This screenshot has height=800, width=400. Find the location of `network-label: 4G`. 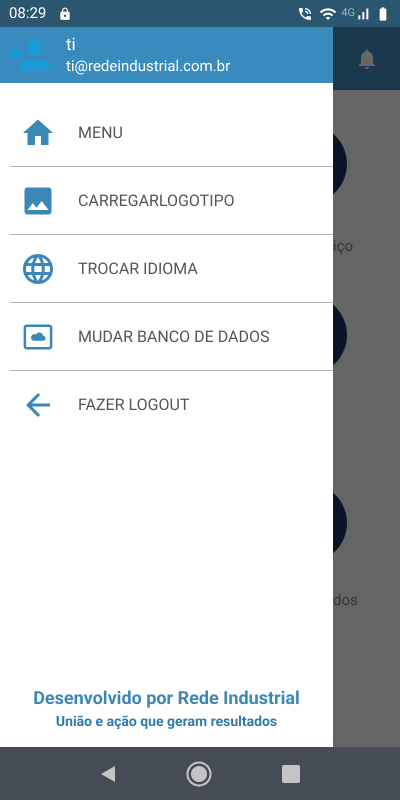

network-label: 4G is located at coordinates (348, 13).